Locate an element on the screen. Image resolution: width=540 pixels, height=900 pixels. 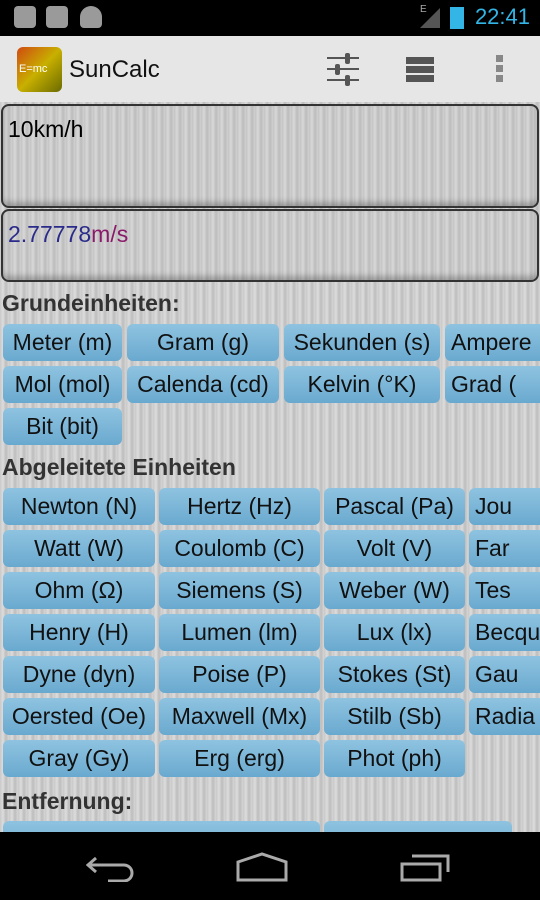
unit-button: Kelvin (°K) is located at coordinates (362, 384).